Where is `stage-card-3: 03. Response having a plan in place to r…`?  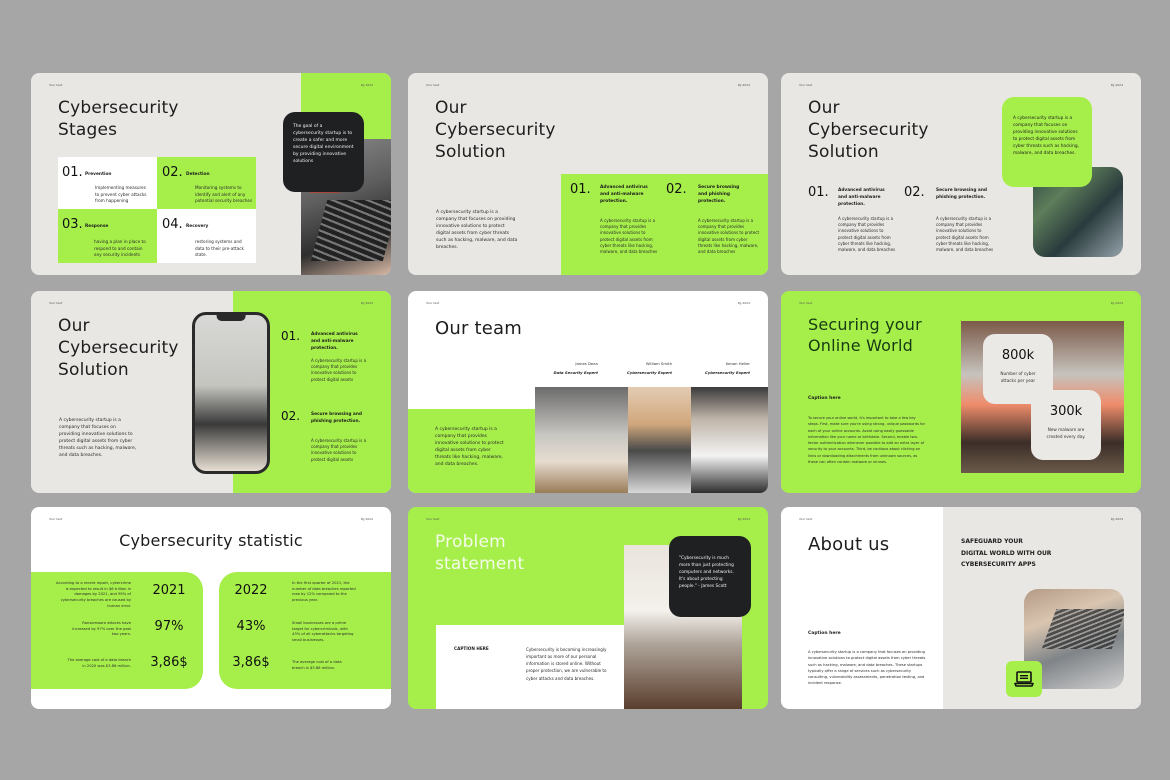
stage-card-3: 03. Response having a plan in place to r… is located at coordinates (107, 236).